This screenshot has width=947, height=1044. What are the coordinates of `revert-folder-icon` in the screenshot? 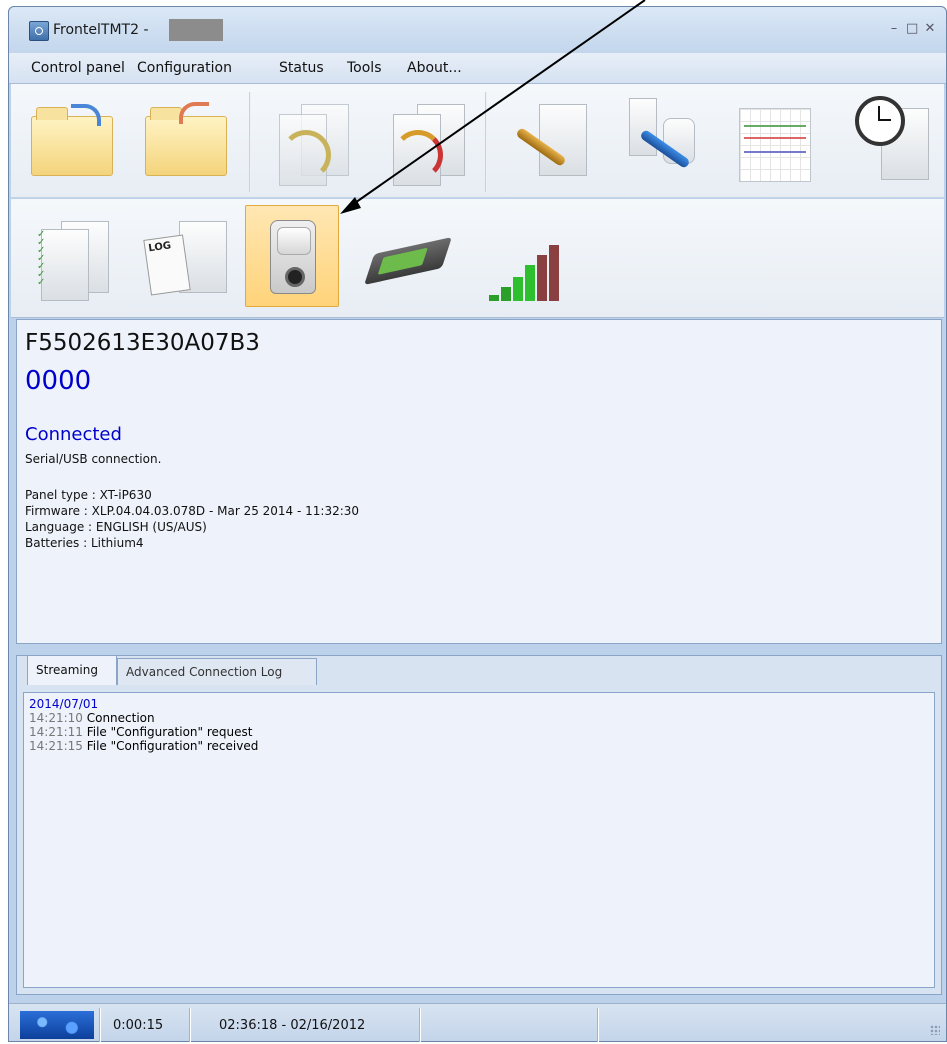 It's located at (186, 141).